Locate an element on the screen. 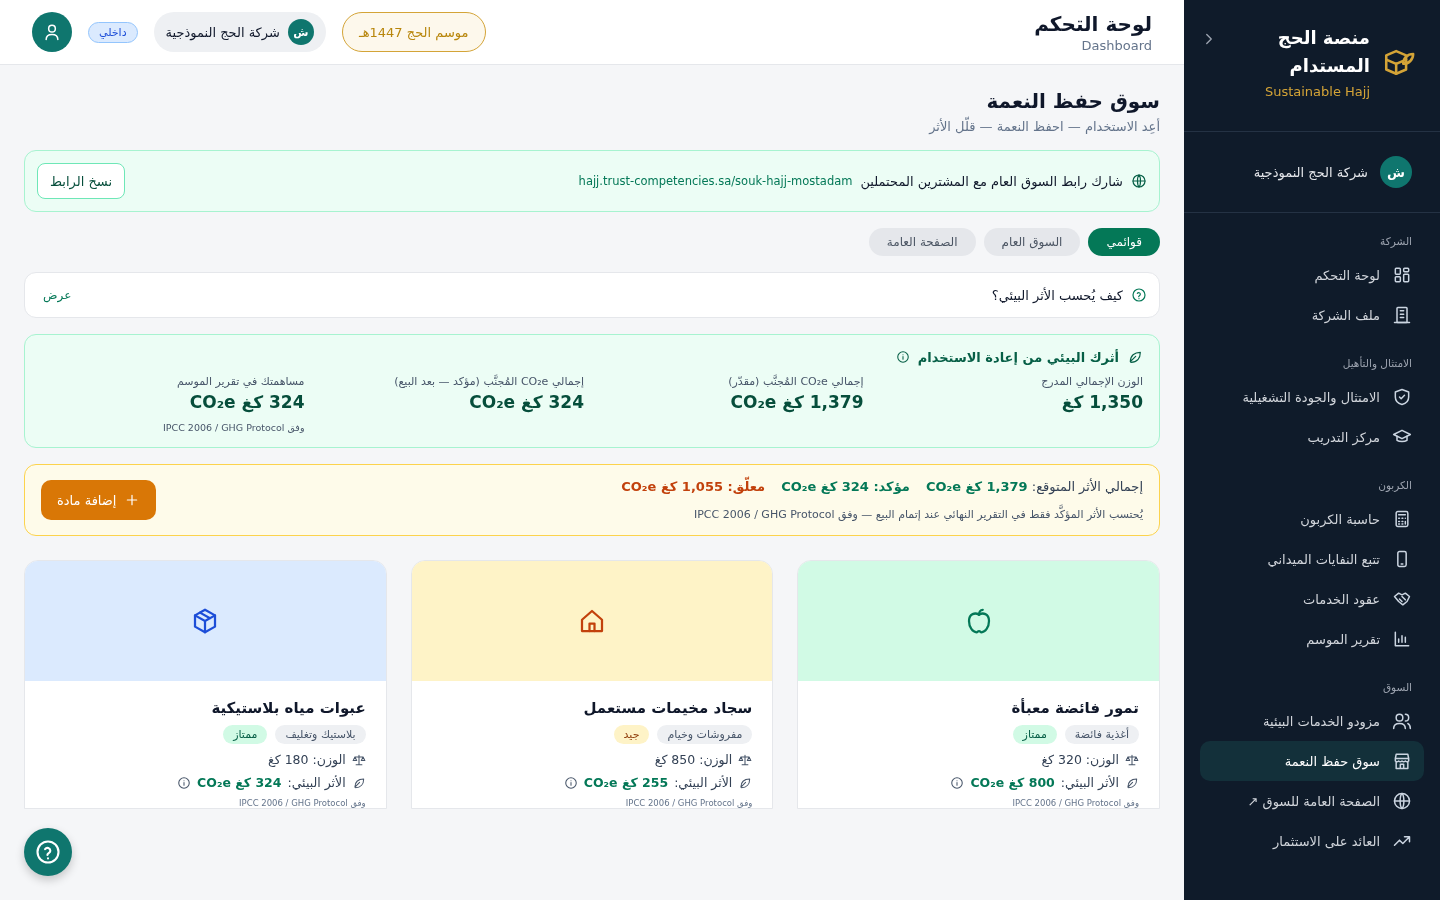 This screenshot has height=900, width=1440. tab: السوق العام is located at coordinates (1032, 242).